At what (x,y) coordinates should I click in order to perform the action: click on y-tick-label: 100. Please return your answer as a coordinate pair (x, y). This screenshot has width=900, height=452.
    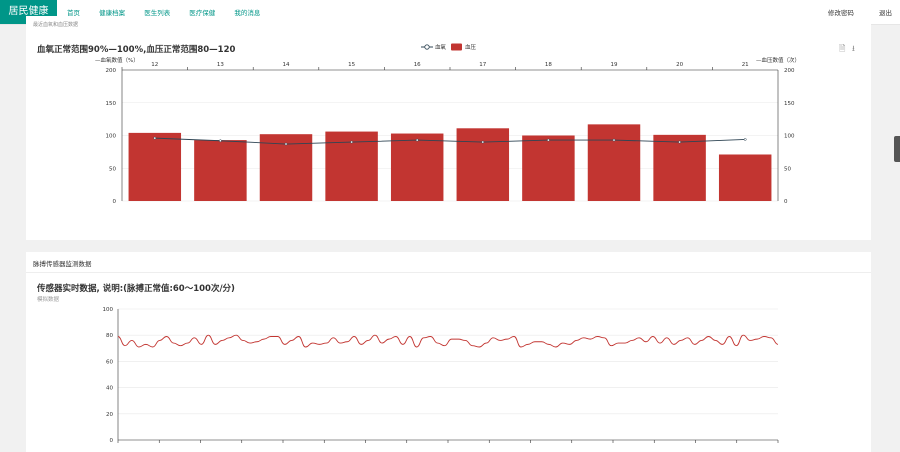
    Looking at the image, I should click on (108, 310).